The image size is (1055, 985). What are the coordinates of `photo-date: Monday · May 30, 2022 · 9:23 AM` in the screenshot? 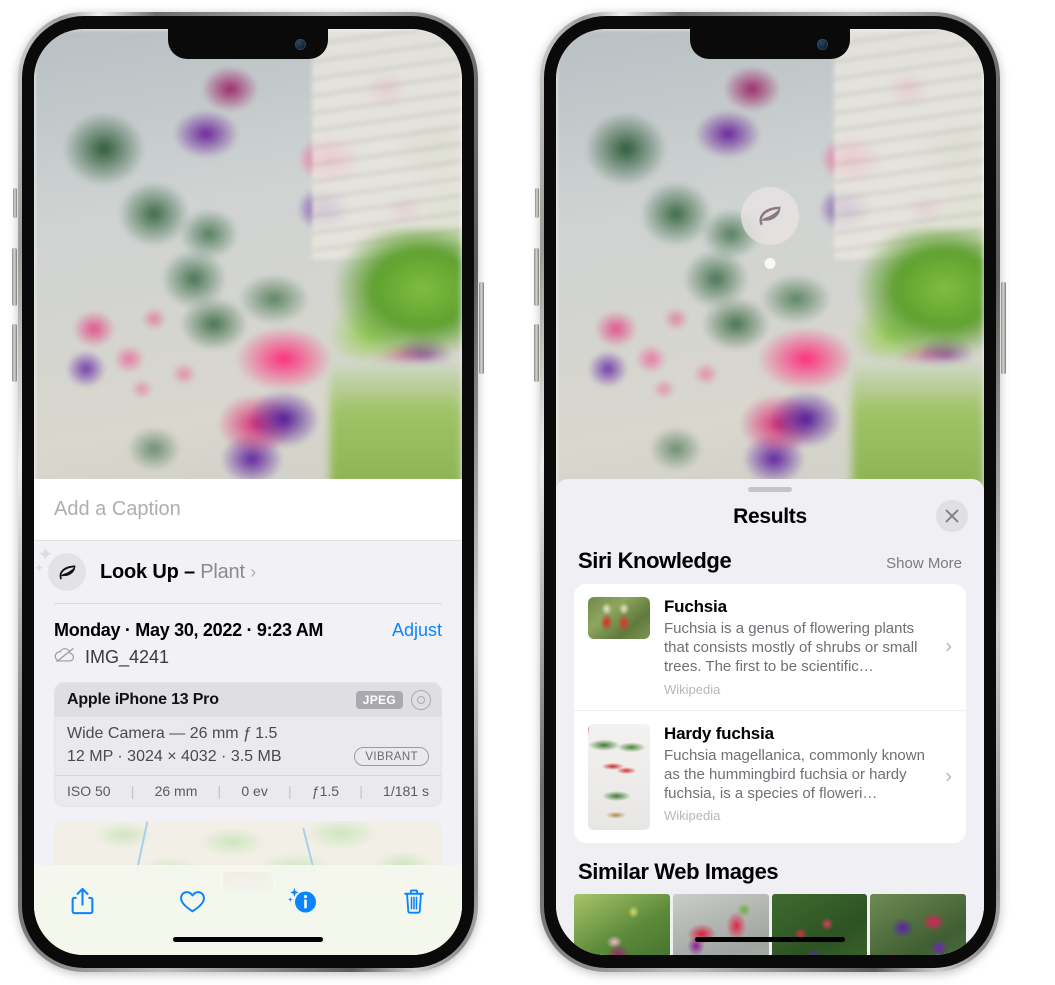 It's located at (189, 630).